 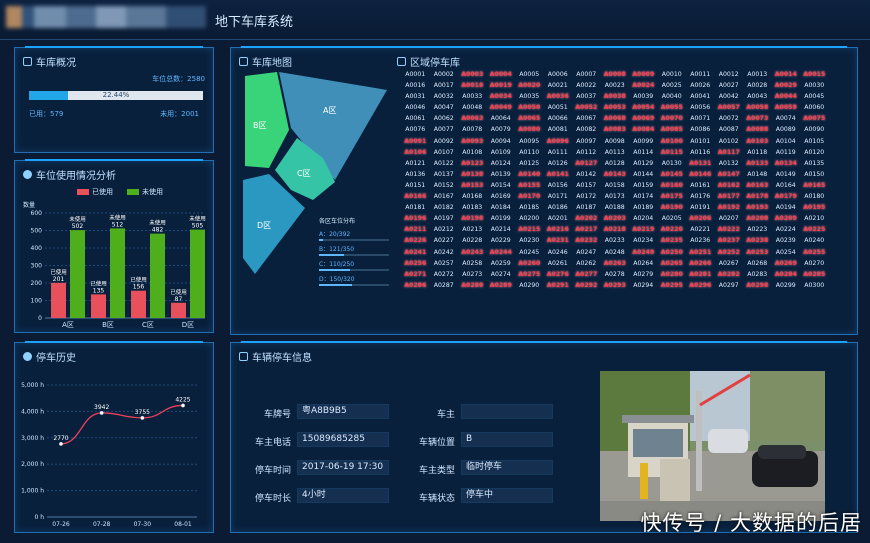 What do you see at coordinates (786, 119) in the screenshot?
I see `parking-slot: A0074` at bounding box center [786, 119].